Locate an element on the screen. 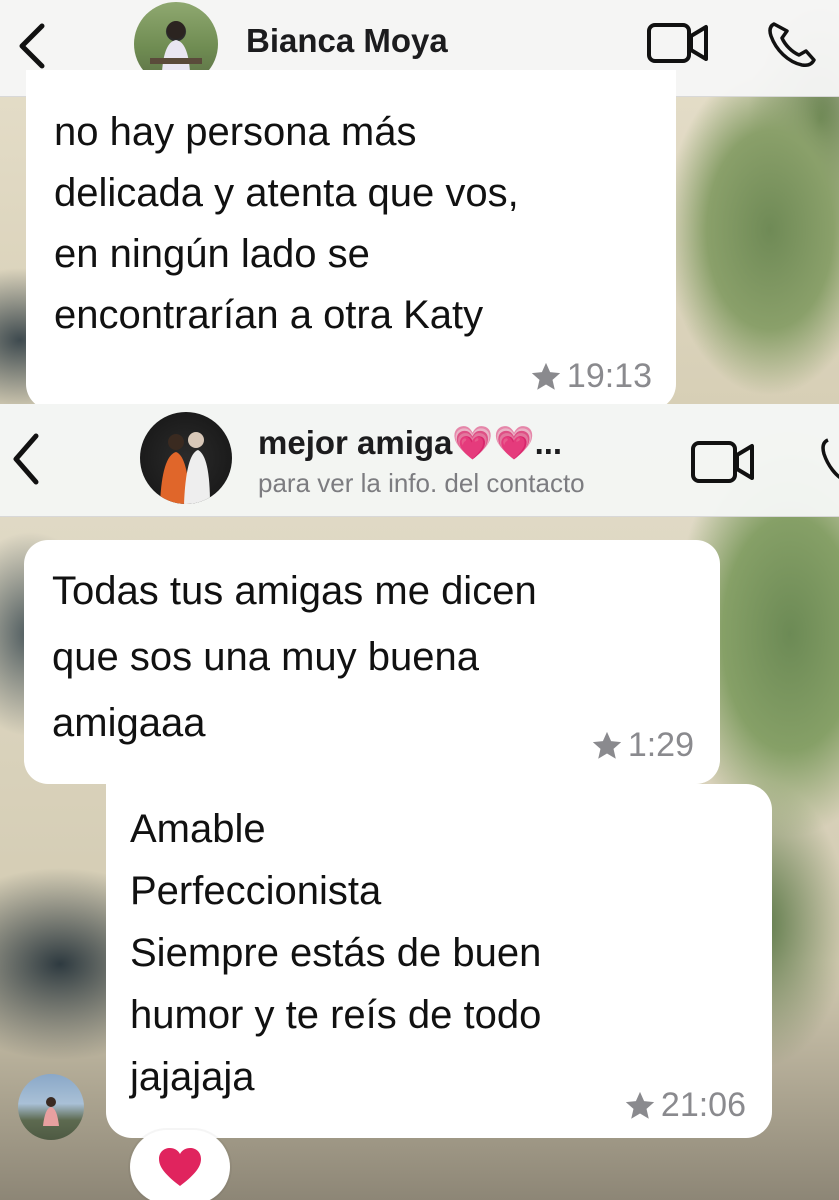 The width and height of the screenshot is (839, 1200). reaction-badge is located at coordinates (180, 1165).